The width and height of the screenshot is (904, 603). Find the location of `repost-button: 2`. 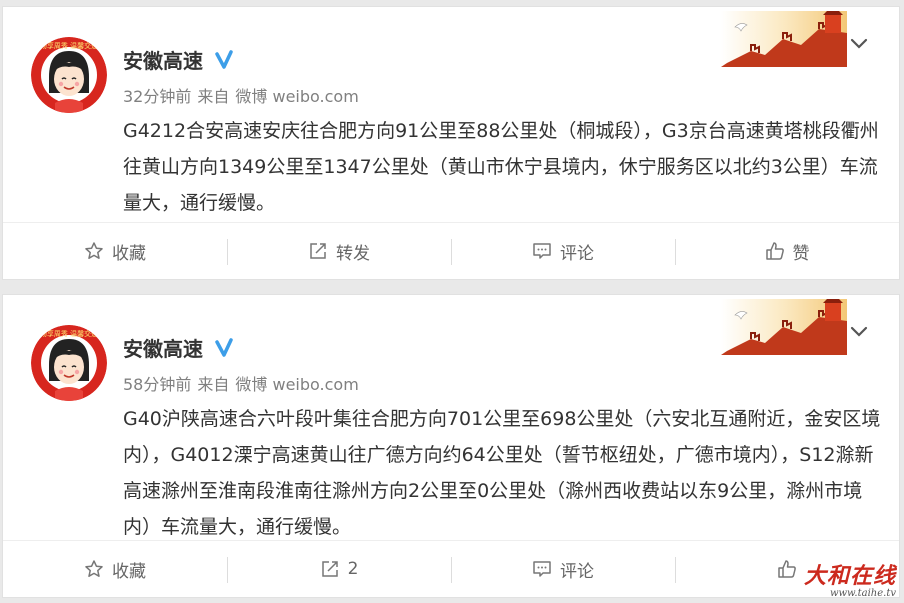

repost-button: 2 is located at coordinates (339, 569).